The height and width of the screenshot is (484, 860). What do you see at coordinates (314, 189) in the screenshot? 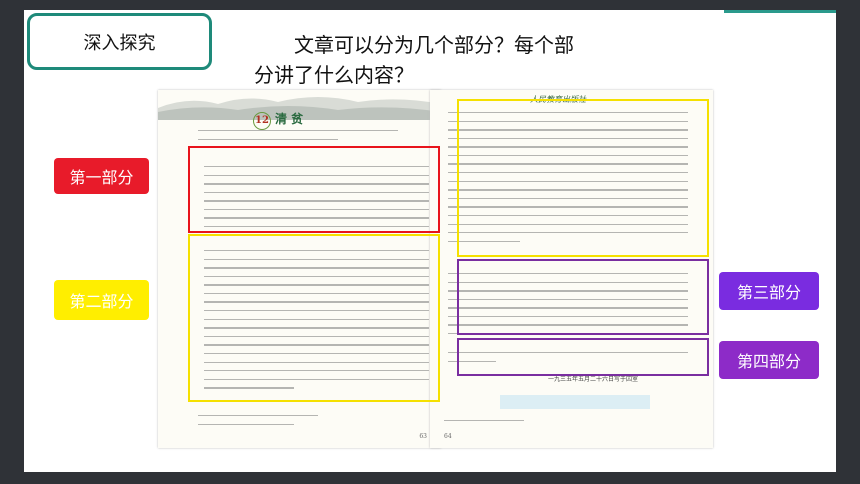
I see `part1-highlight-box` at bounding box center [314, 189].